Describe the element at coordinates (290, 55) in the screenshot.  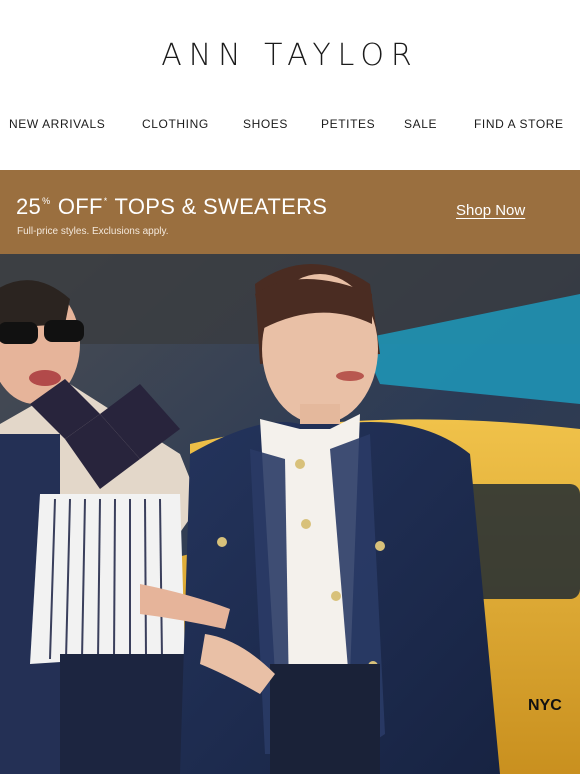
I see `brand-logo: ANN TAYLOR` at that location.